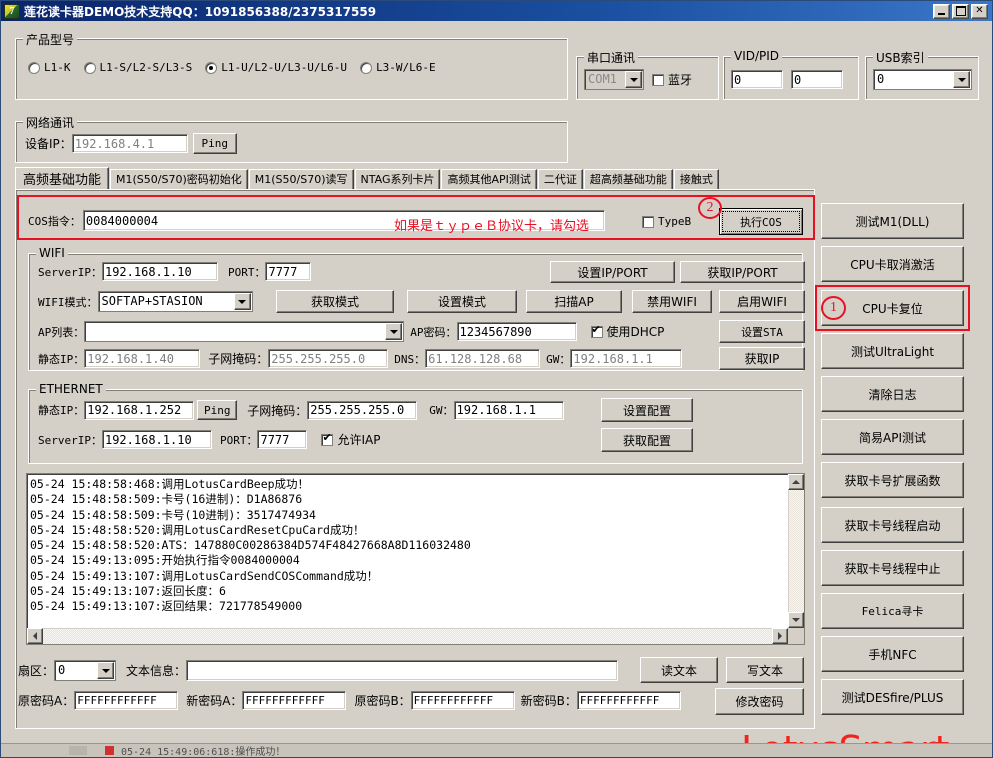 The width and height of the screenshot is (993, 758). Describe the element at coordinates (892, 654) in the screenshot. I see `side-button-mobile-nfc: 手机NFC` at that location.